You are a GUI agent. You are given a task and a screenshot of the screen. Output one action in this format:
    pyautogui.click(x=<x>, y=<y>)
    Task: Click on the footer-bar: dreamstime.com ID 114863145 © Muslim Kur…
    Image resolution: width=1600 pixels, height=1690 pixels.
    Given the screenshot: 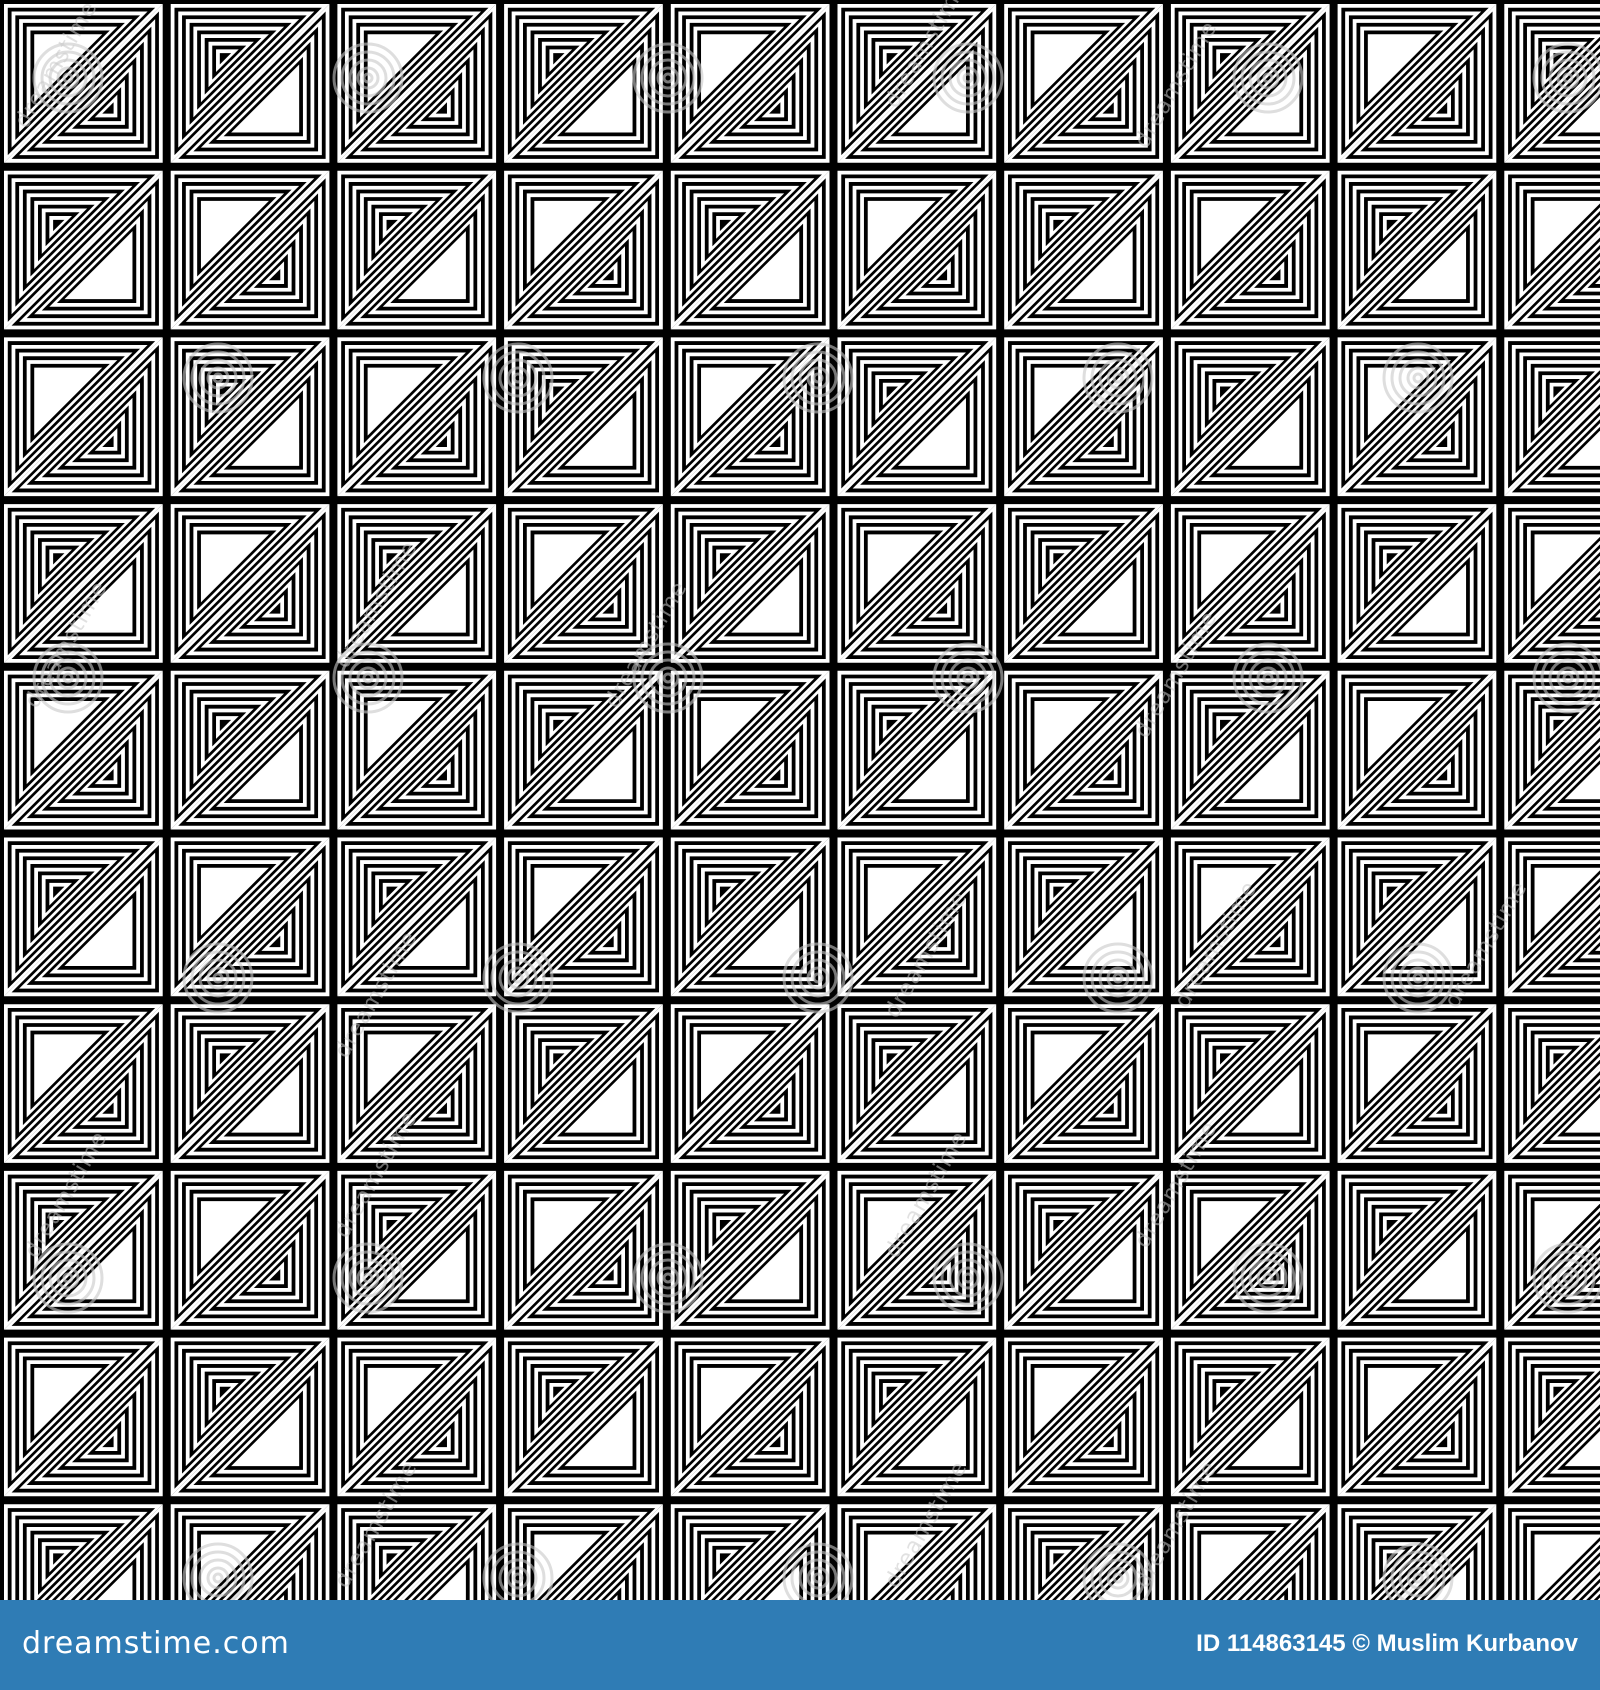 What is the action you would take?
    pyautogui.click(x=800, y=1645)
    